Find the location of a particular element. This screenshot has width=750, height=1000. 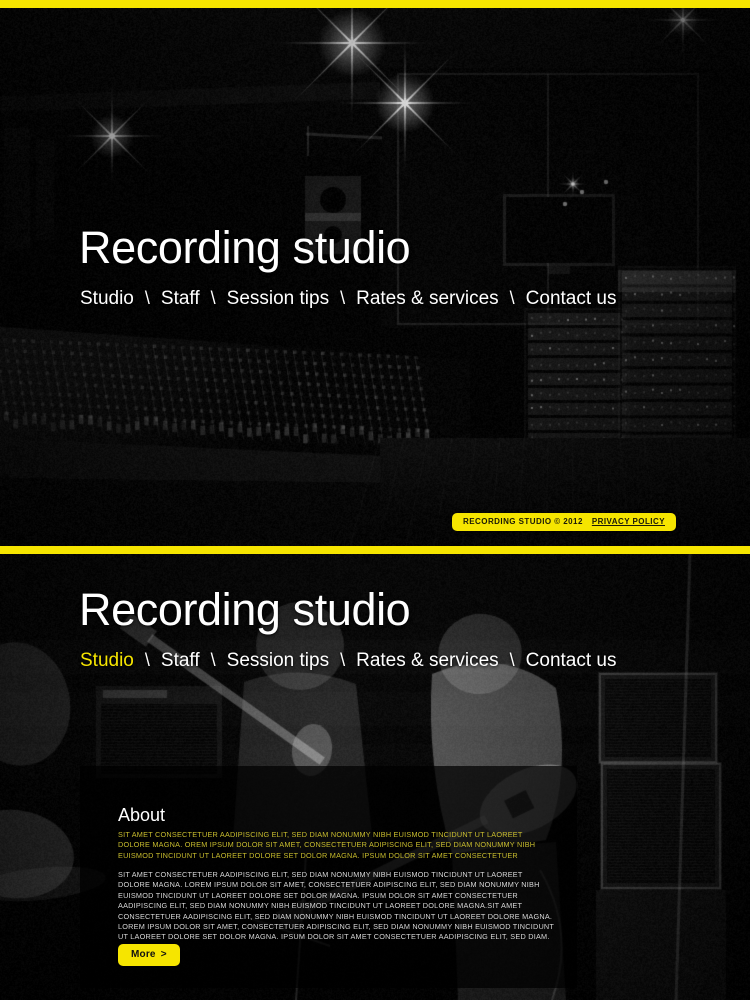

privacy-policy-link: PRIVACY POLICY is located at coordinates (628, 522).